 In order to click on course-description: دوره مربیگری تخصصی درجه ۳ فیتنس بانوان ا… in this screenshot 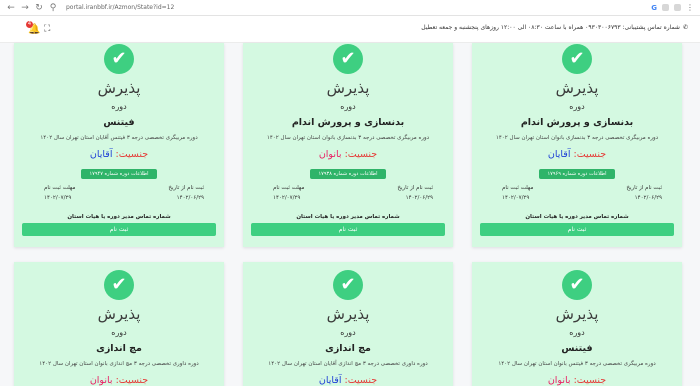, I will do `click(577, 364)`.